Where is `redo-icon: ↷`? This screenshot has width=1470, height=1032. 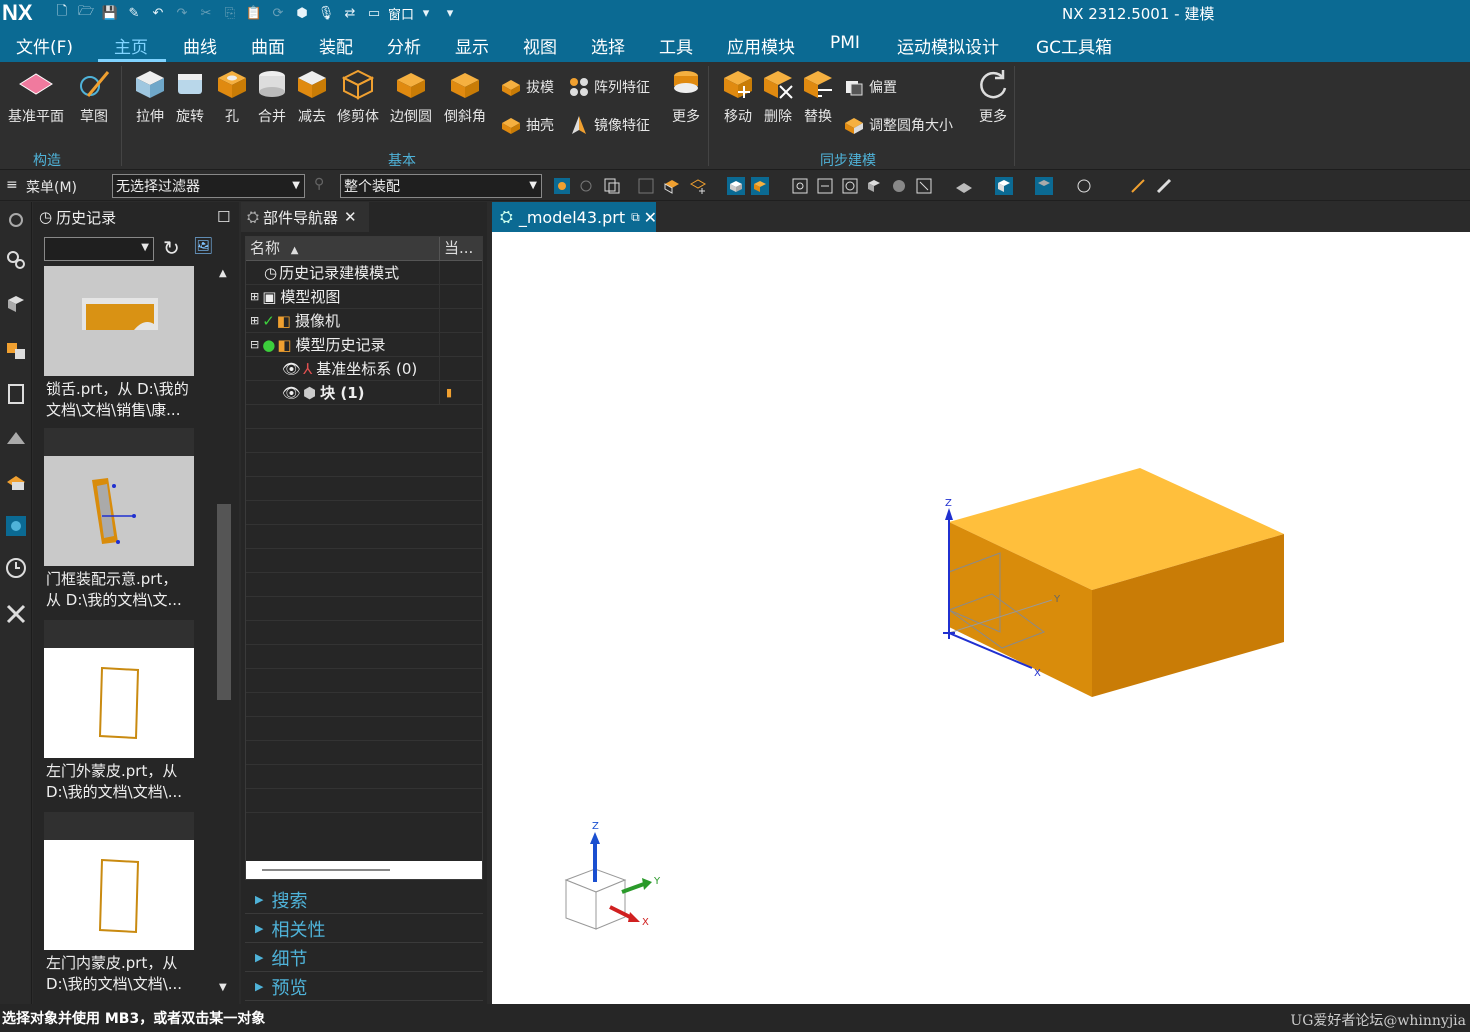 redo-icon: ↷ is located at coordinates (182, 13).